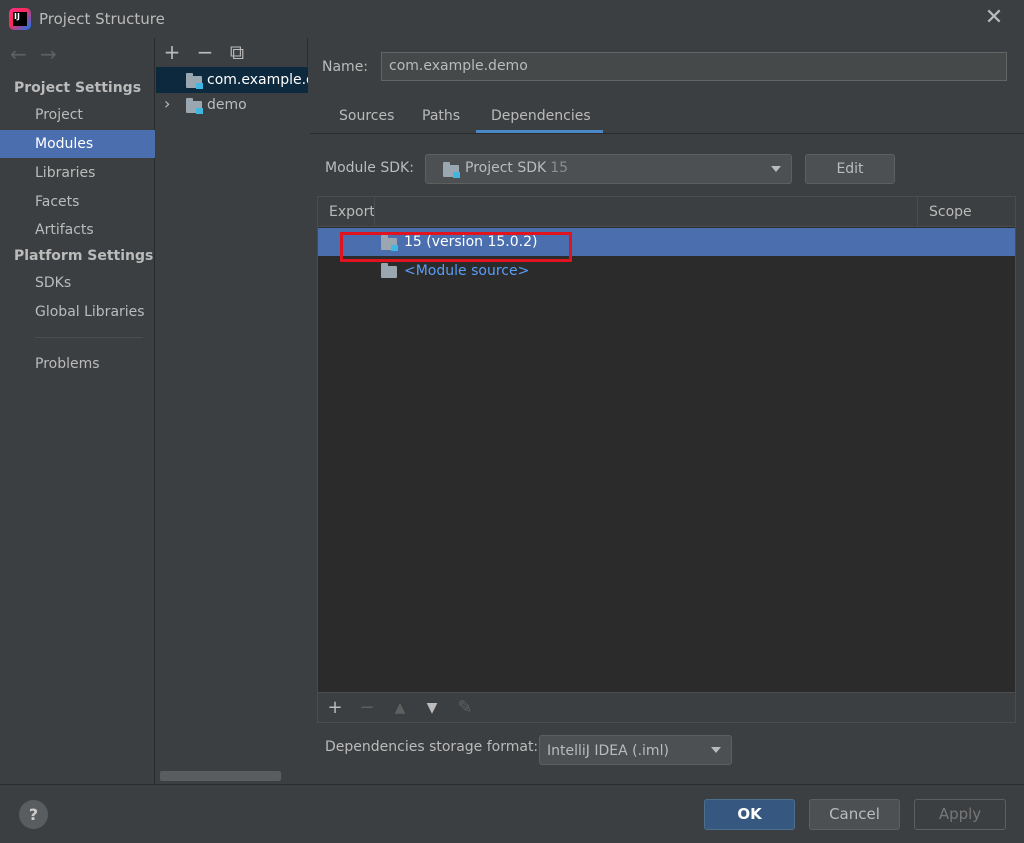 This screenshot has height=843, width=1024. What do you see at coordinates (77, 173) in the screenshot?
I see `sidebar-item-libraries: Libraries` at bounding box center [77, 173].